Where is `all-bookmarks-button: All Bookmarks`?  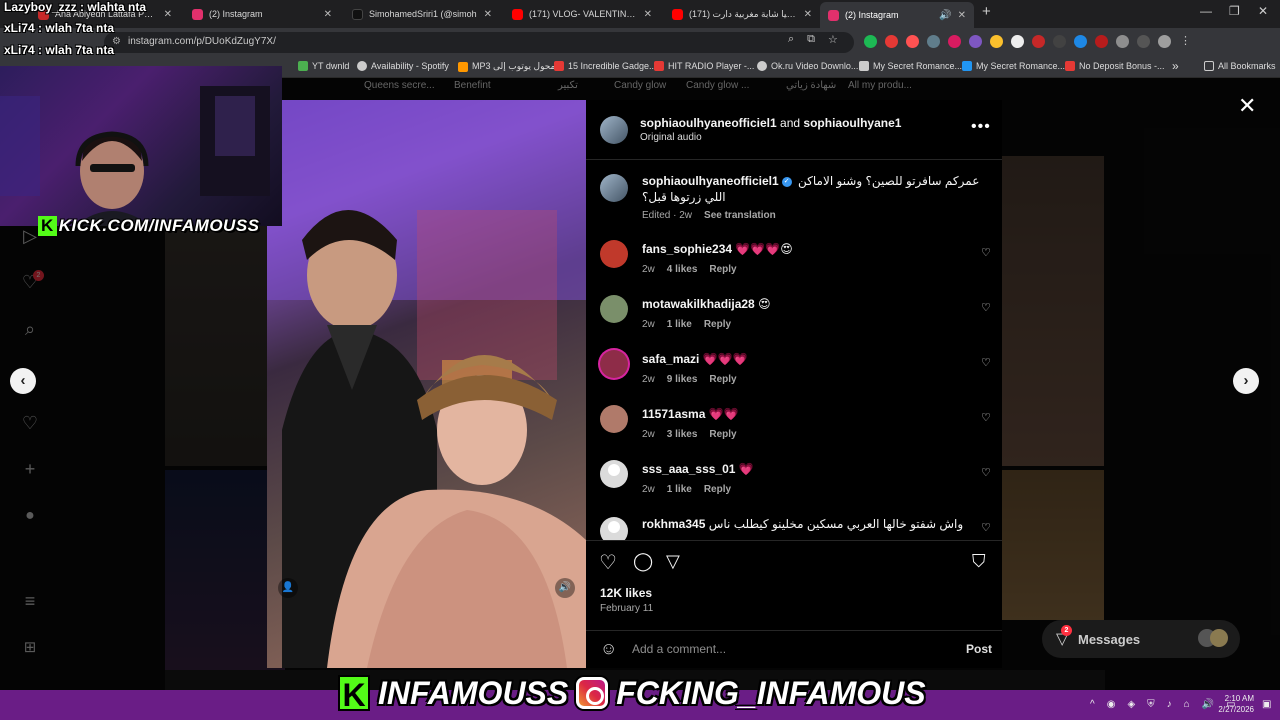 all-bookmarks-button: All Bookmarks is located at coordinates (1240, 66).